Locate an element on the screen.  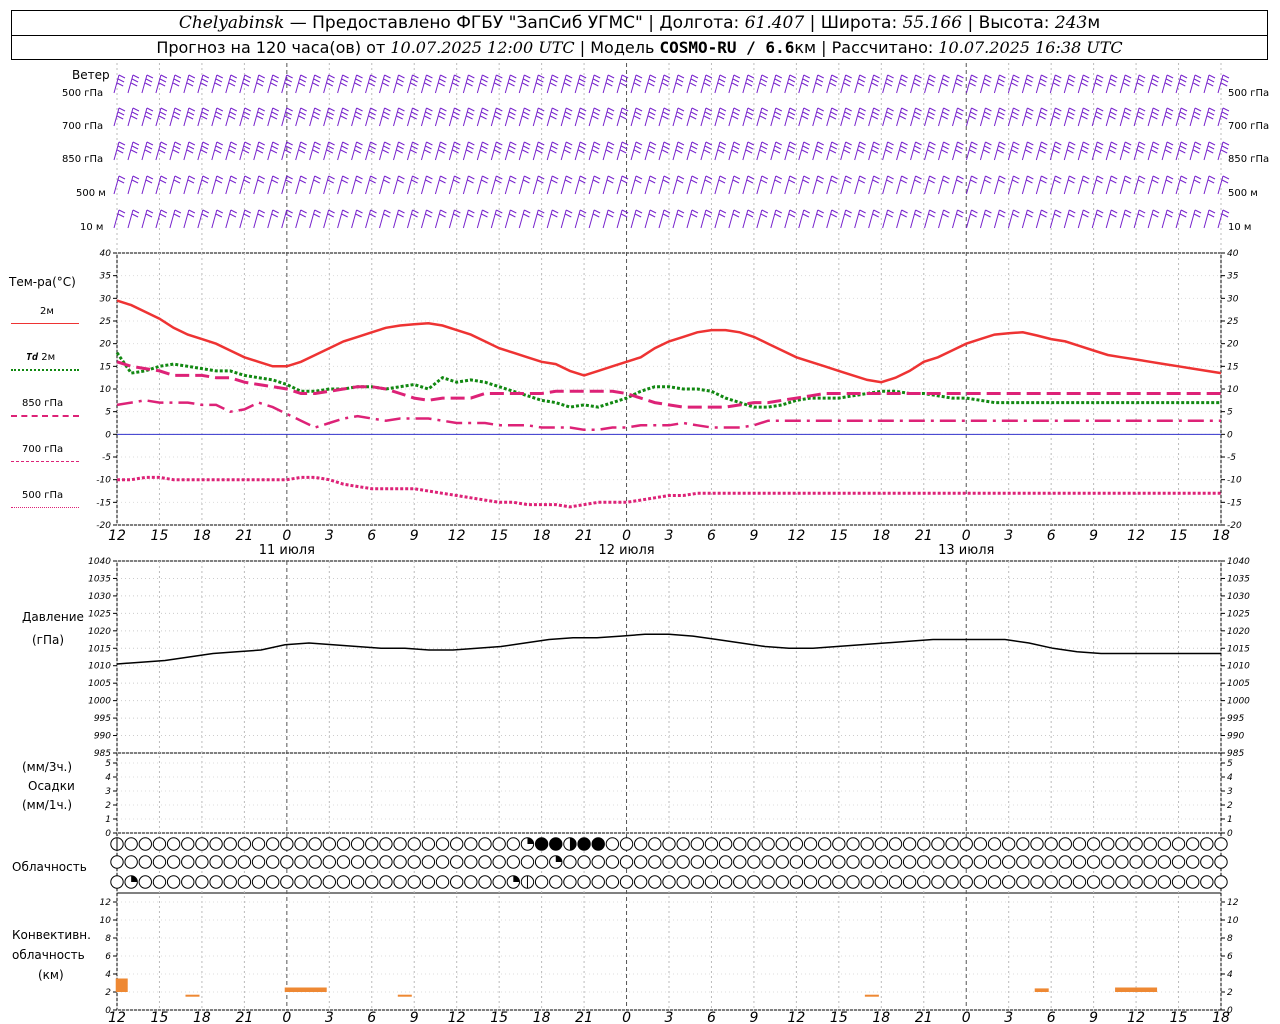
cloud-cover-half is located at coordinates (573, 844).